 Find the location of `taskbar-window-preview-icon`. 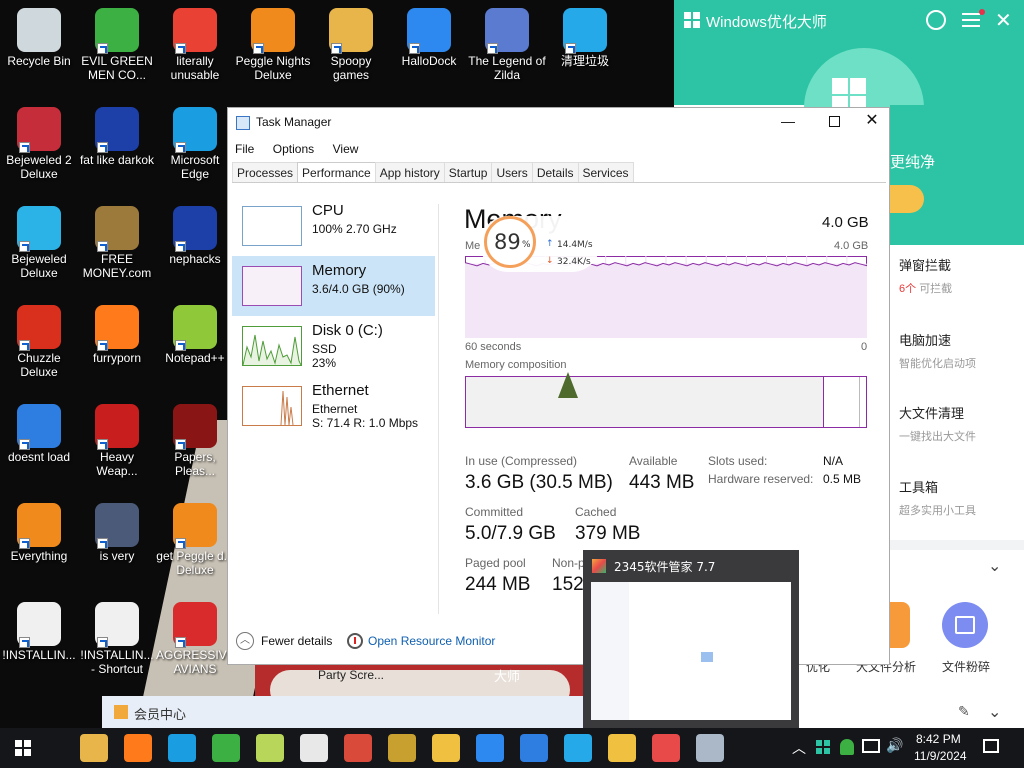

taskbar-window-preview-icon is located at coordinates (710, 748).